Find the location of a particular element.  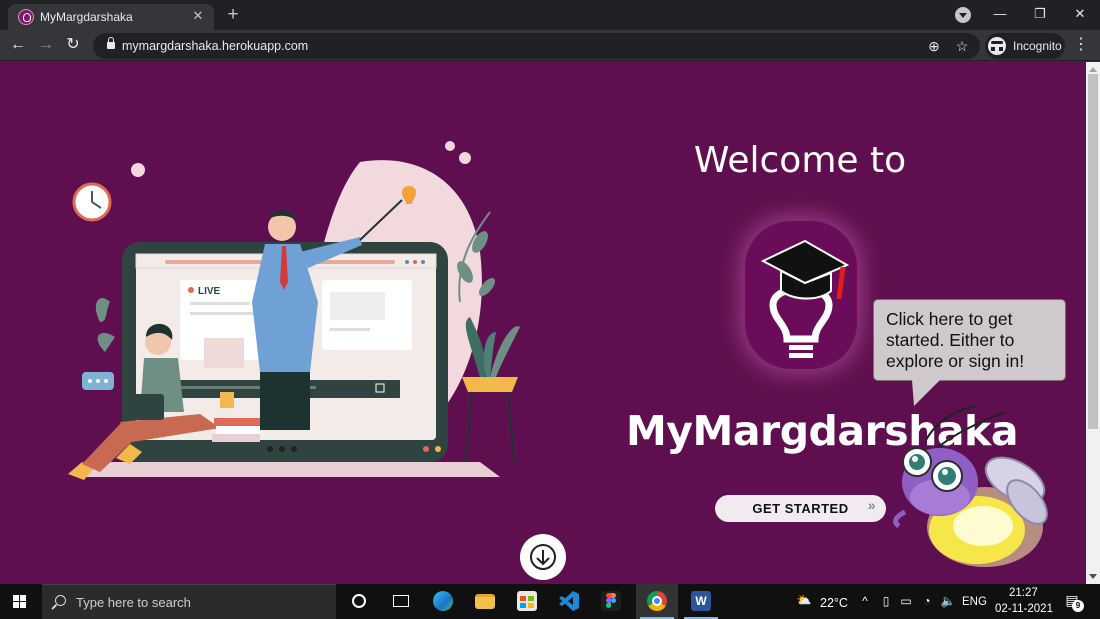

cortana-button is located at coordinates (359, 601).